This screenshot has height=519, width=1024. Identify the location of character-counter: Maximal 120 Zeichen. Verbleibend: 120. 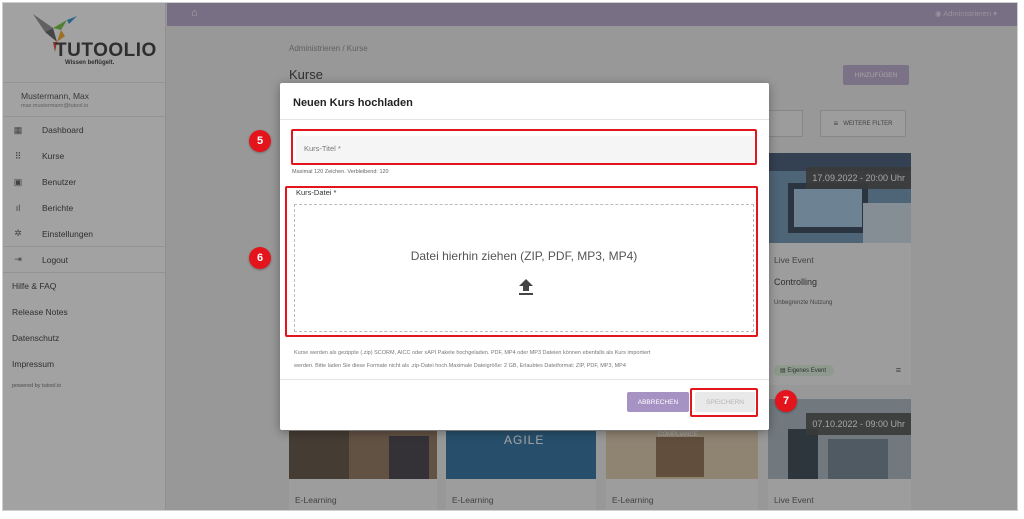
(340, 172).